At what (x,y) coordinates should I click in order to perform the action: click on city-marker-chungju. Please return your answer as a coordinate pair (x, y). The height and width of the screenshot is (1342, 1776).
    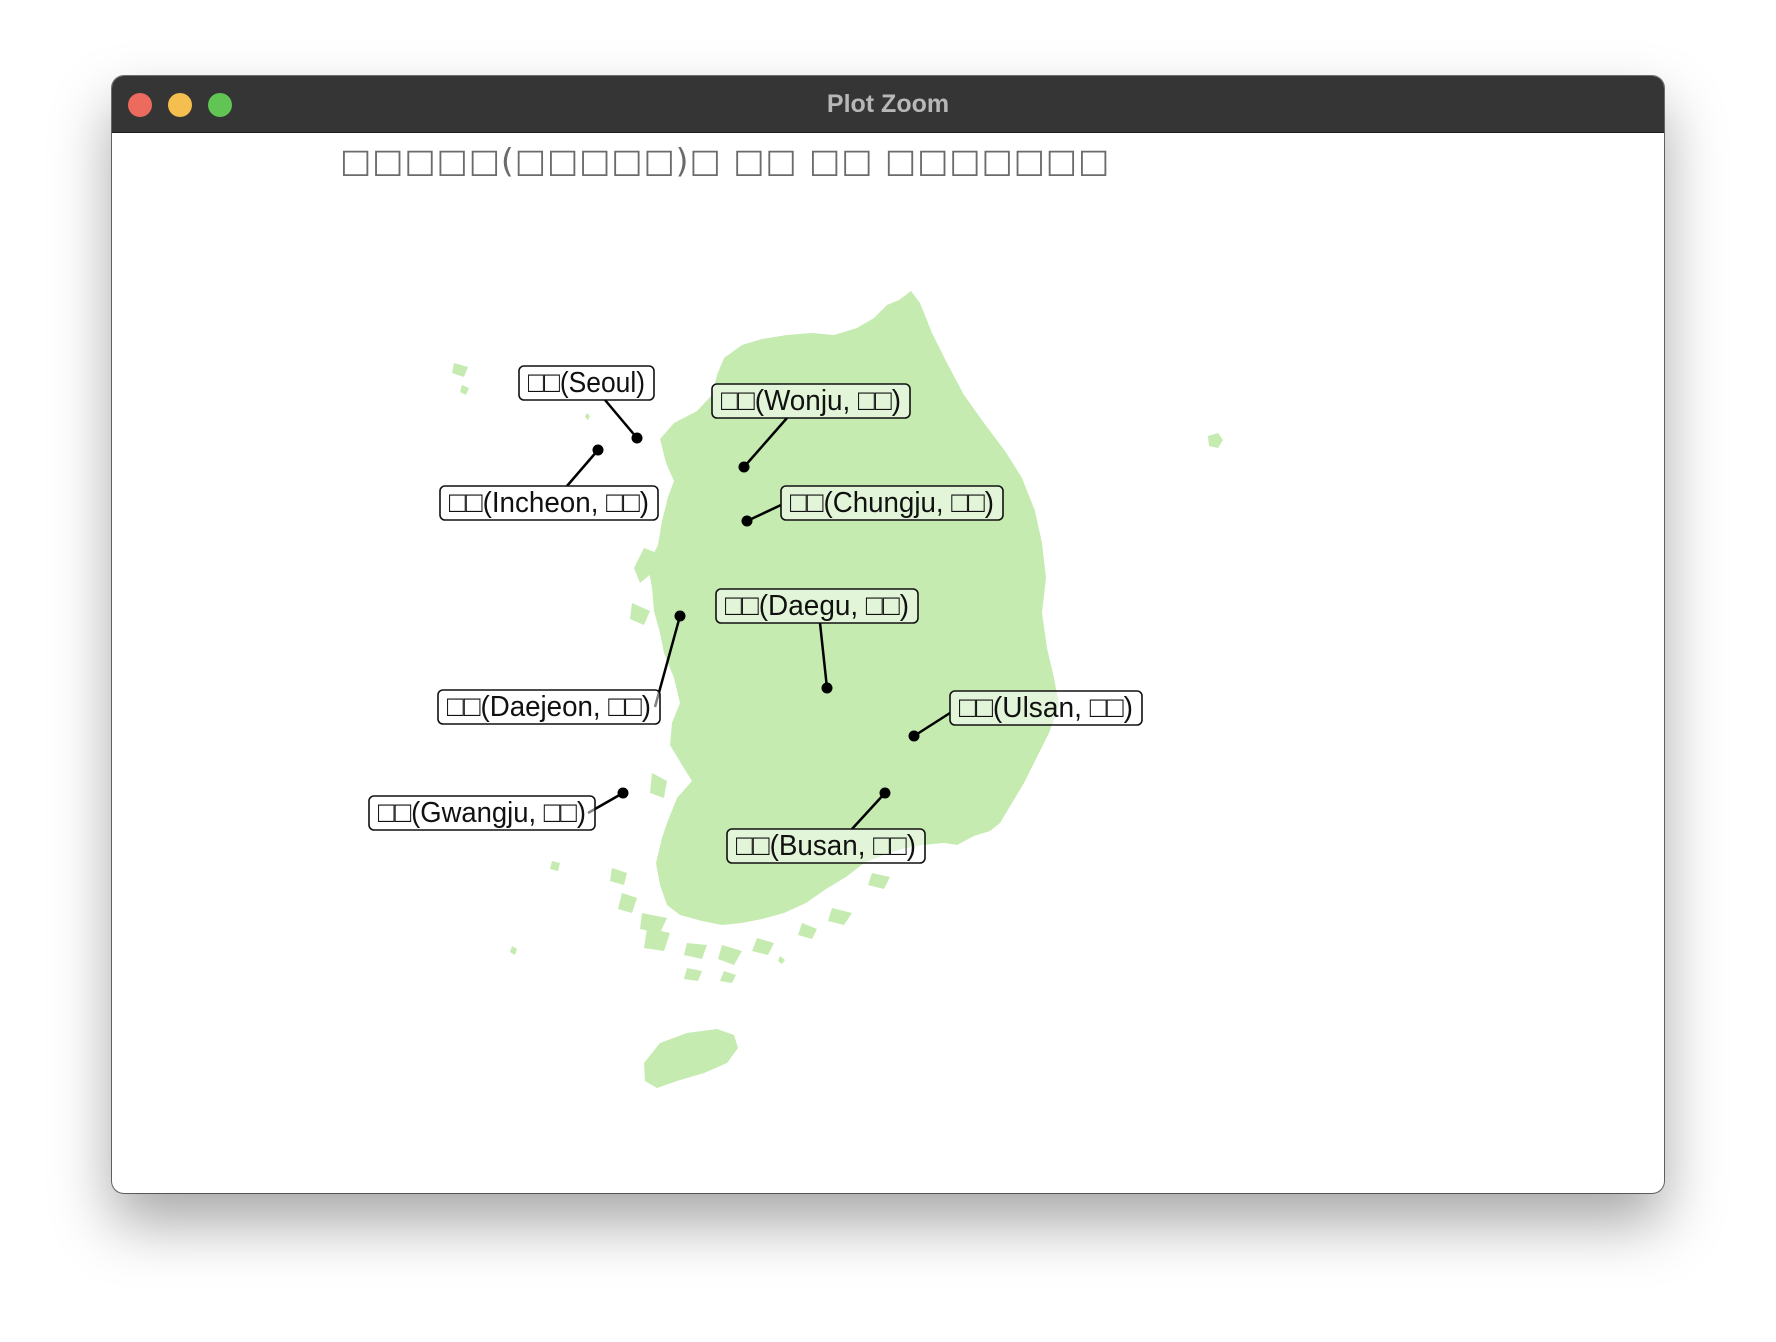
    Looking at the image, I should click on (747, 521).